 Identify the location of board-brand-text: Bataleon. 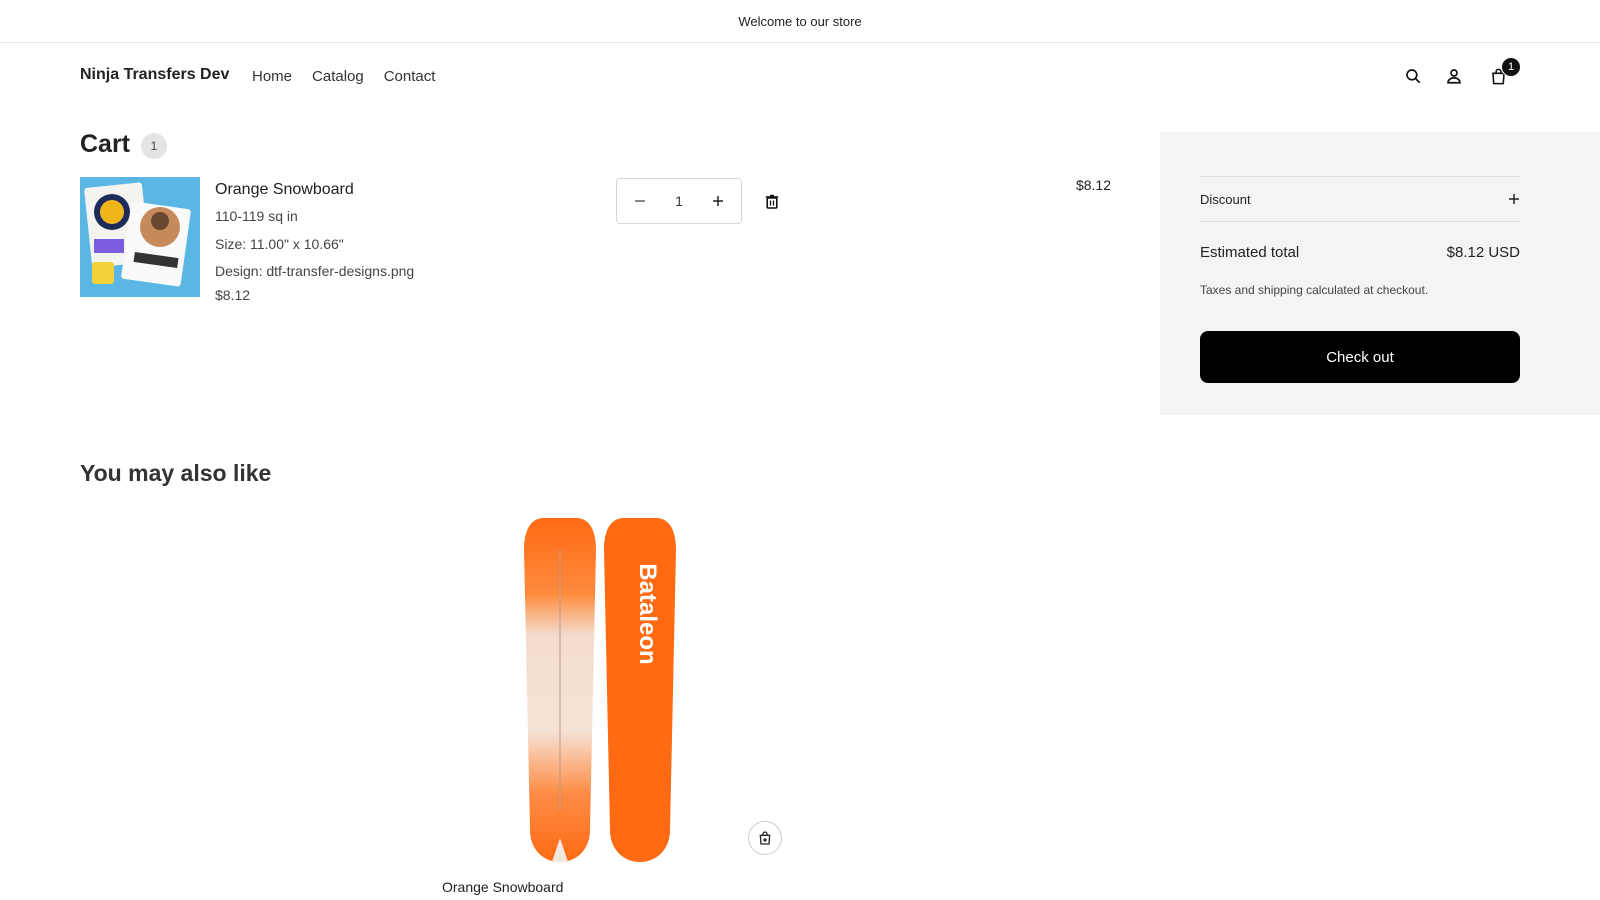
(647, 613).